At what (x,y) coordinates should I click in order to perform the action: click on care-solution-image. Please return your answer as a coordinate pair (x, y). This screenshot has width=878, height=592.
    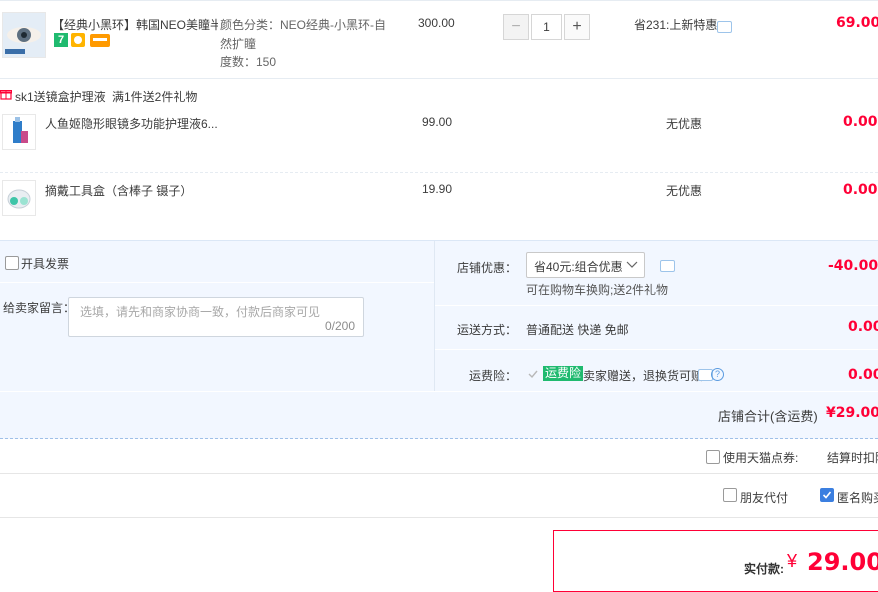
    Looking at the image, I should click on (20, 130).